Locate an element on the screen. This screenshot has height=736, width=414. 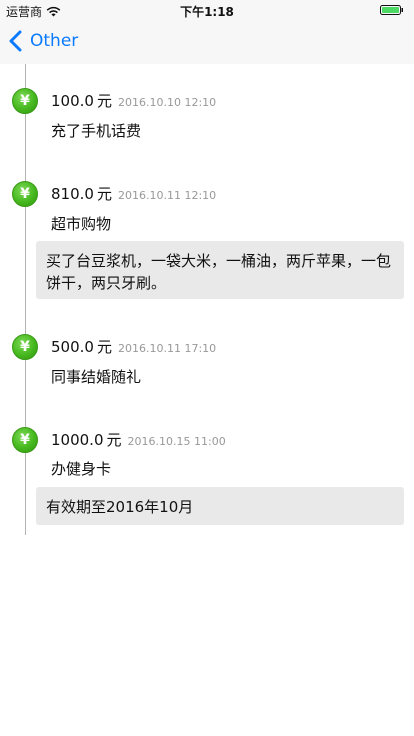
navigation-bar: Other is located at coordinates (207, 42).